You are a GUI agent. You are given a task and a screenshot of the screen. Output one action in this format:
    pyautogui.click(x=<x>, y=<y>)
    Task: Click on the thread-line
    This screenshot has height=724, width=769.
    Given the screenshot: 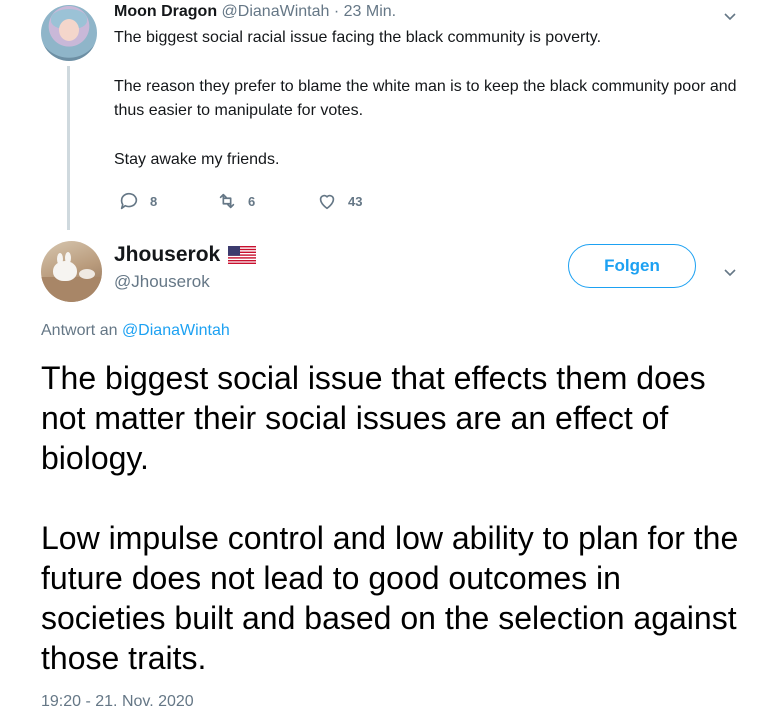 What is the action you would take?
    pyautogui.click(x=68, y=148)
    